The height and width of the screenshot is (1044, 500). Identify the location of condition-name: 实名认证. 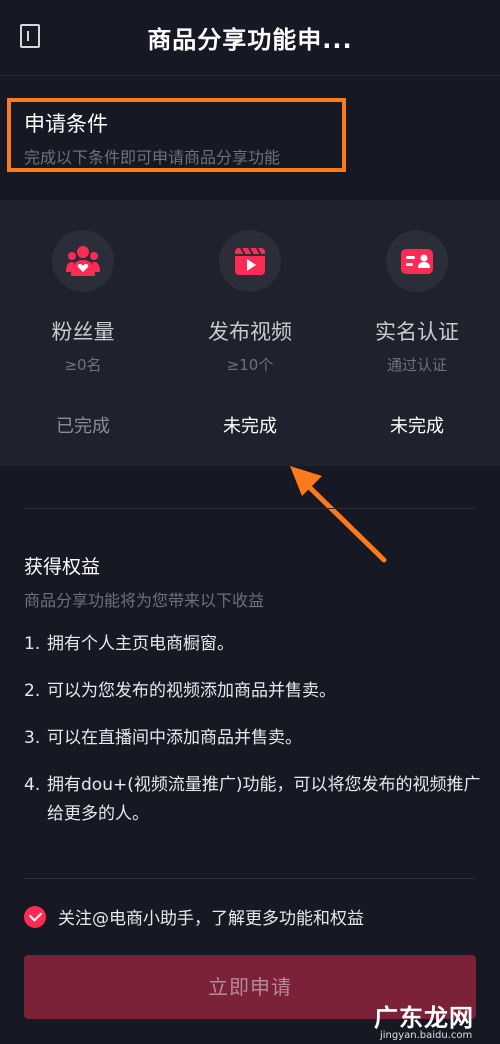
(417, 332).